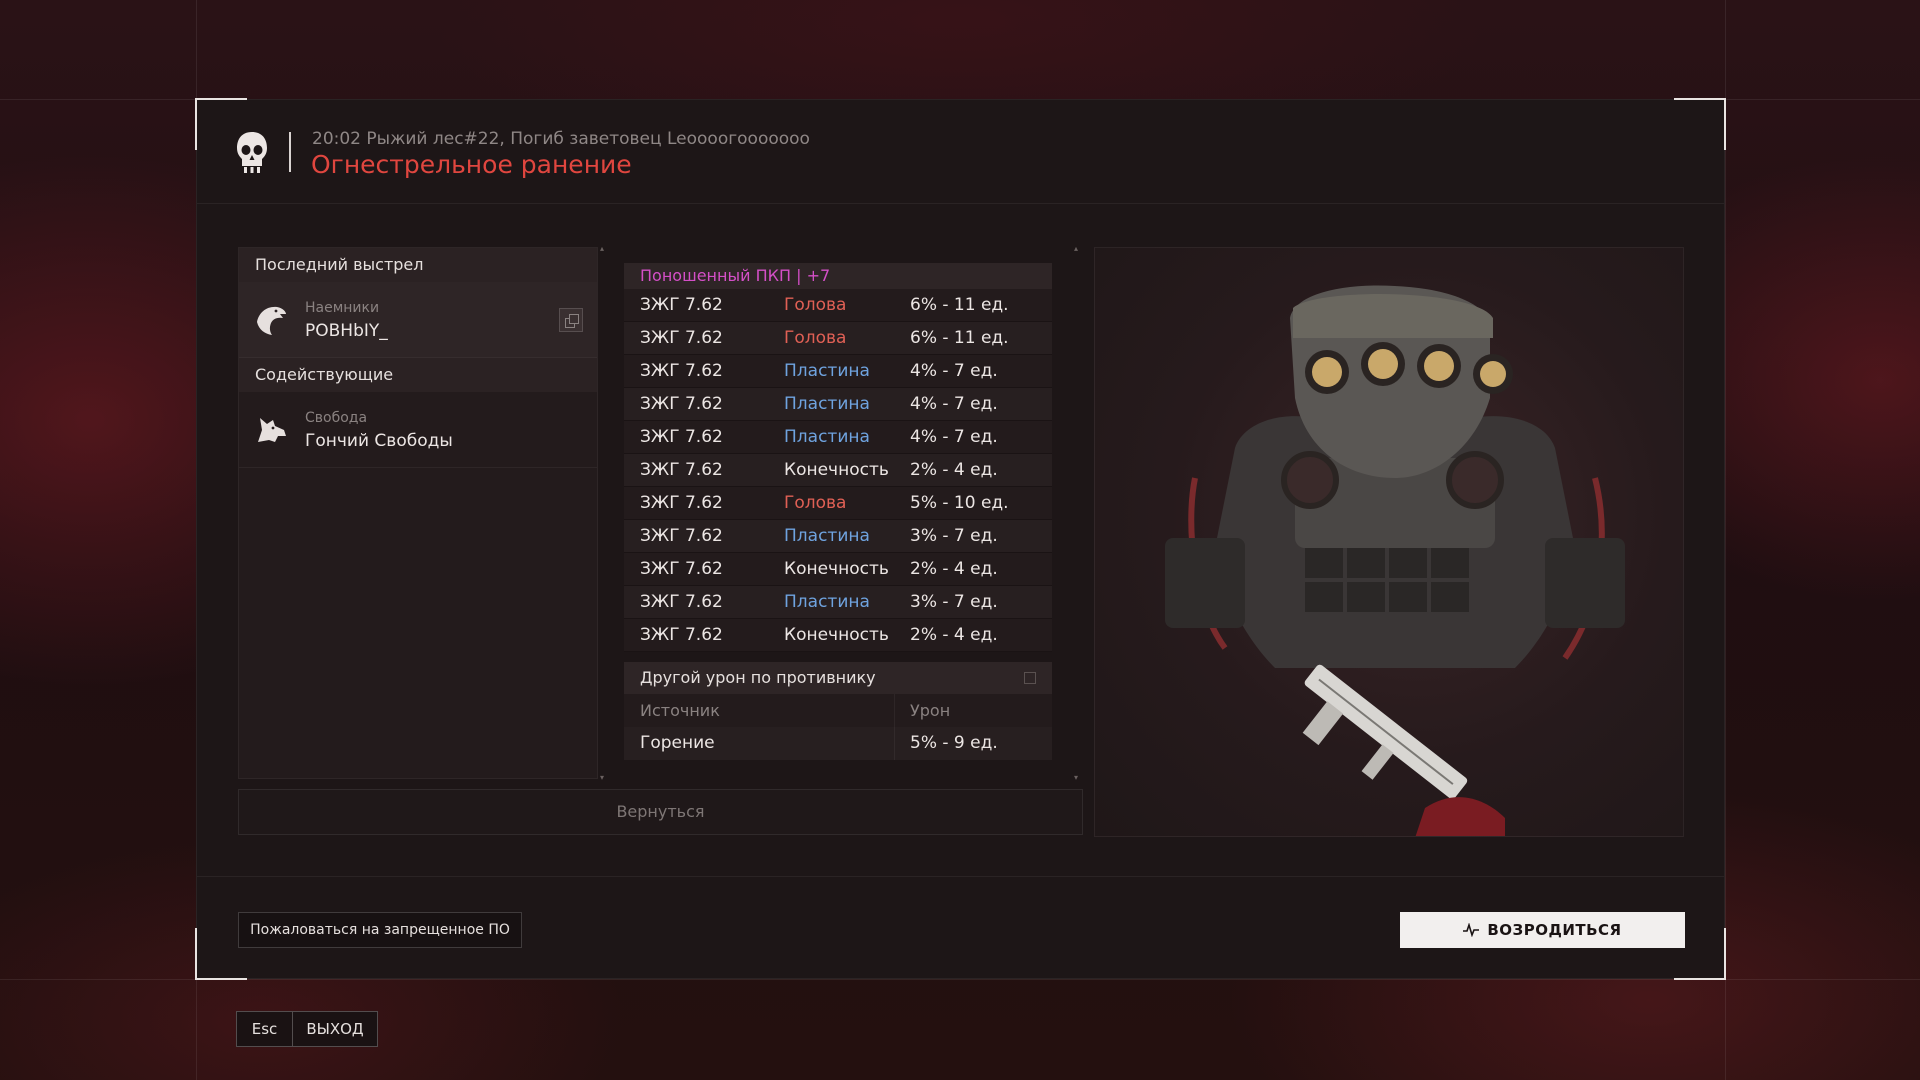 The width and height of the screenshot is (1920, 1080). What do you see at coordinates (418, 320) in the screenshot?
I see `killer-row: Наемники POBHbIY_` at bounding box center [418, 320].